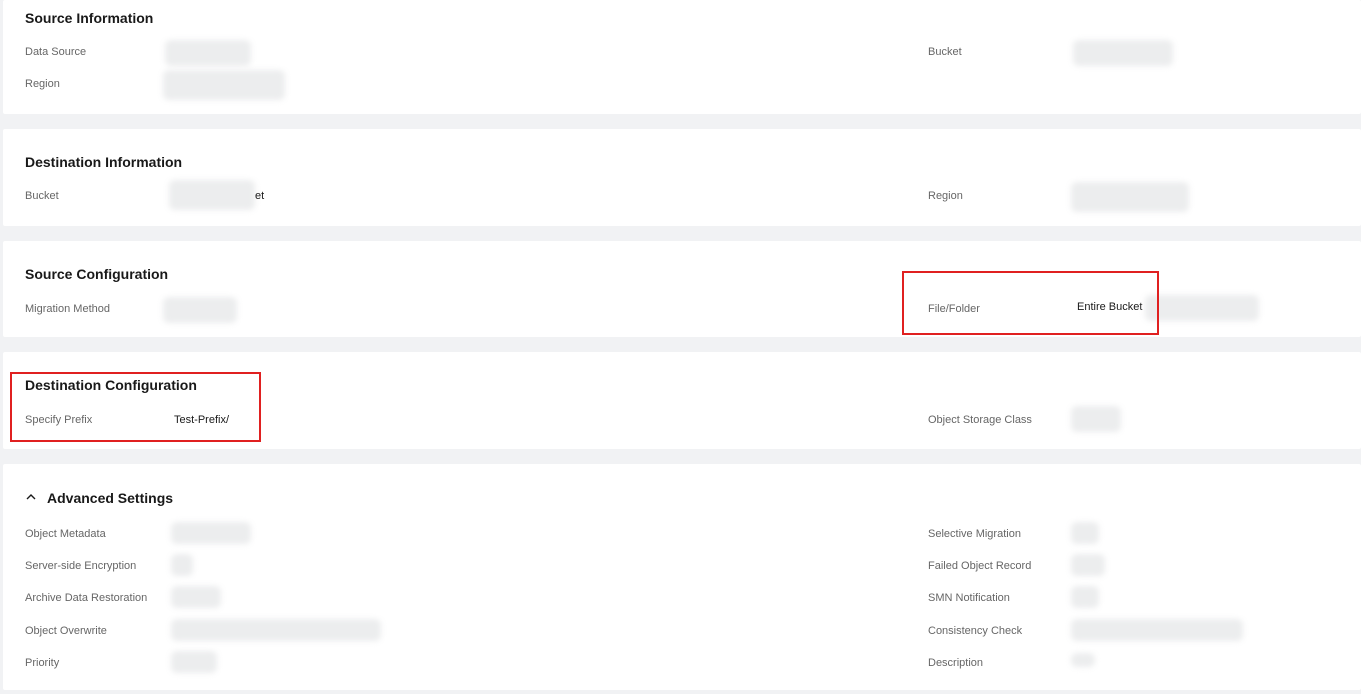 The width and height of the screenshot is (1361, 694). Describe the element at coordinates (208, 53) in the screenshot. I see `data-source-value-redacted` at that location.